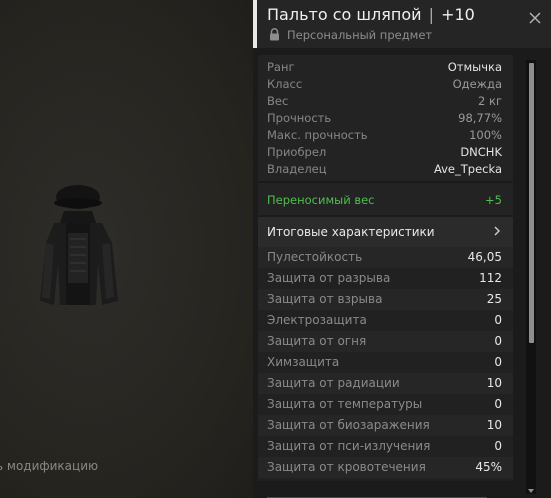 The height and width of the screenshot is (498, 551). Describe the element at coordinates (360, 35) in the screenshot. I see `personal-item-label: Персональный предмет` at that location.